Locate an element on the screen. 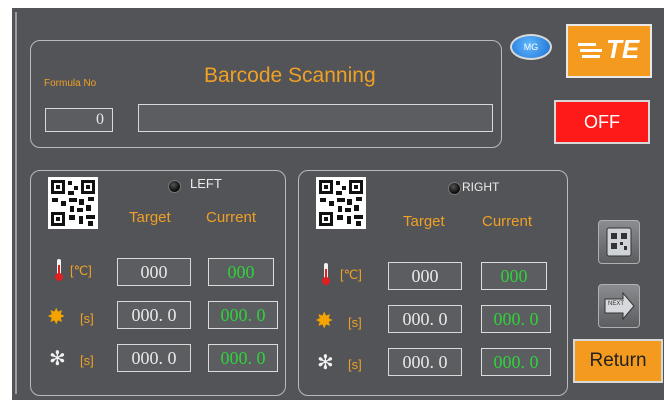  left-station-label: LEFT is located at coordinates (206, 183).